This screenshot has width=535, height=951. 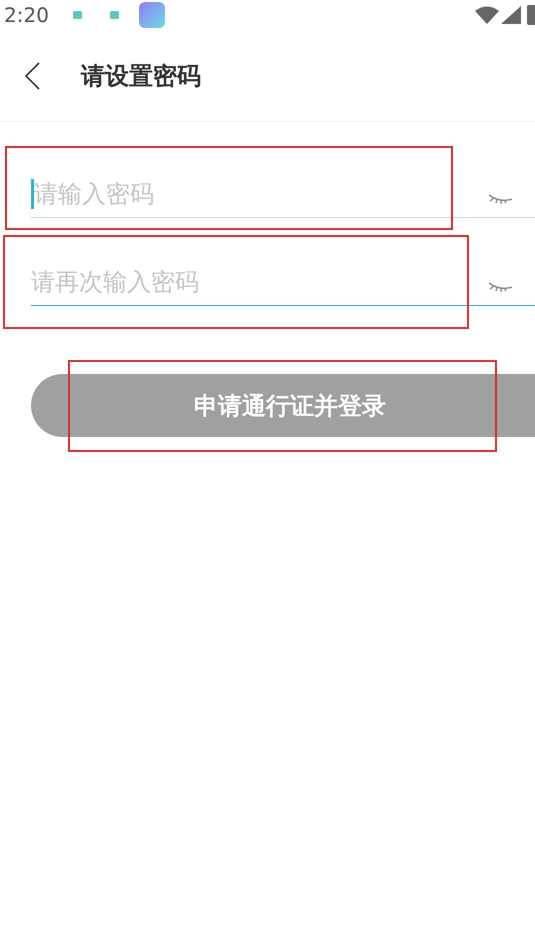 What do you see at coordinates (151, 15) in the screenshot?
I see `app-icon` at bounding box center [151, 15].